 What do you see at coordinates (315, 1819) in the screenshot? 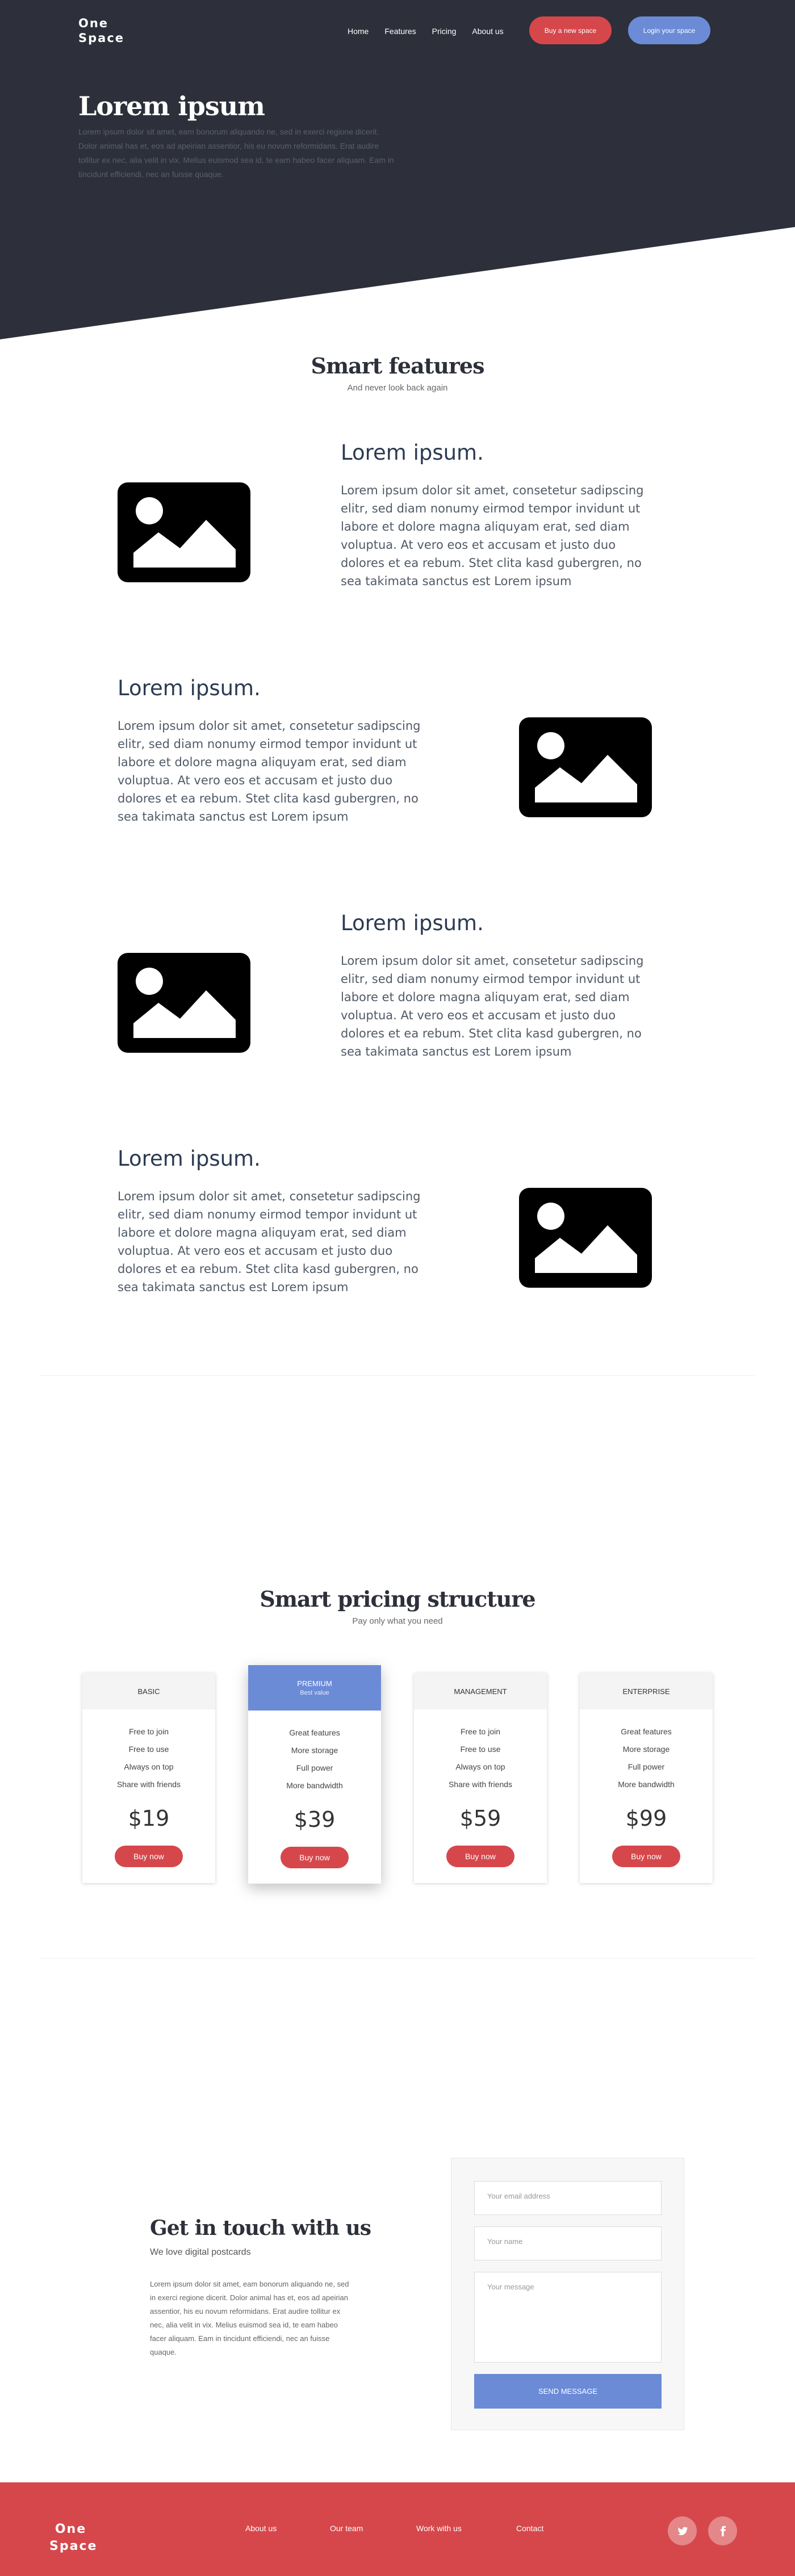
I see `plan-price: $39` at bounding box center [315, 1819].